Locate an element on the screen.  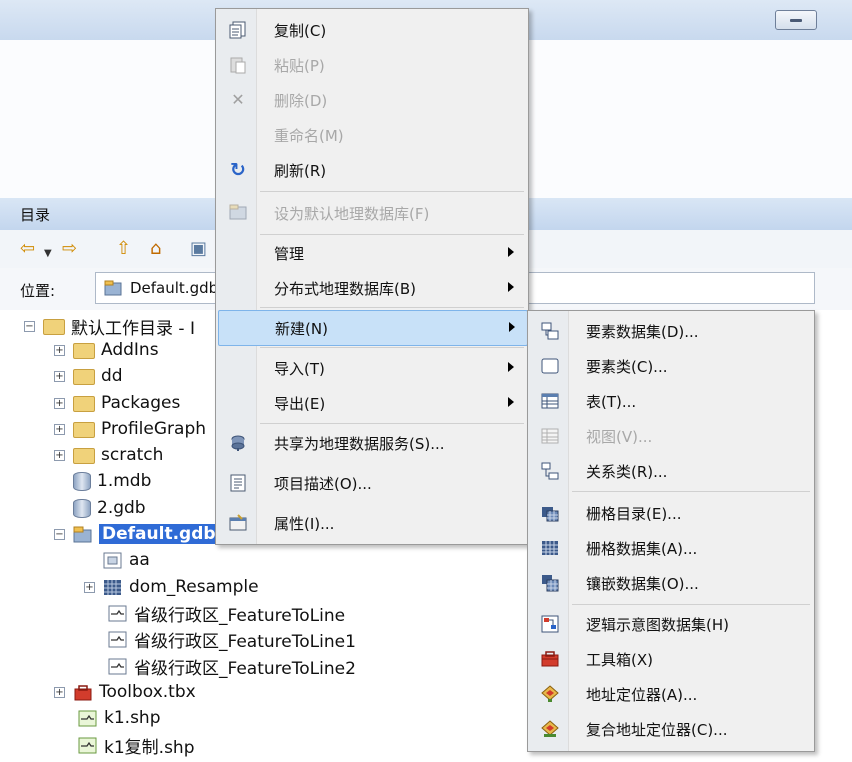
menu-item-import: 导入(T) is located at coordinates (372, 368).